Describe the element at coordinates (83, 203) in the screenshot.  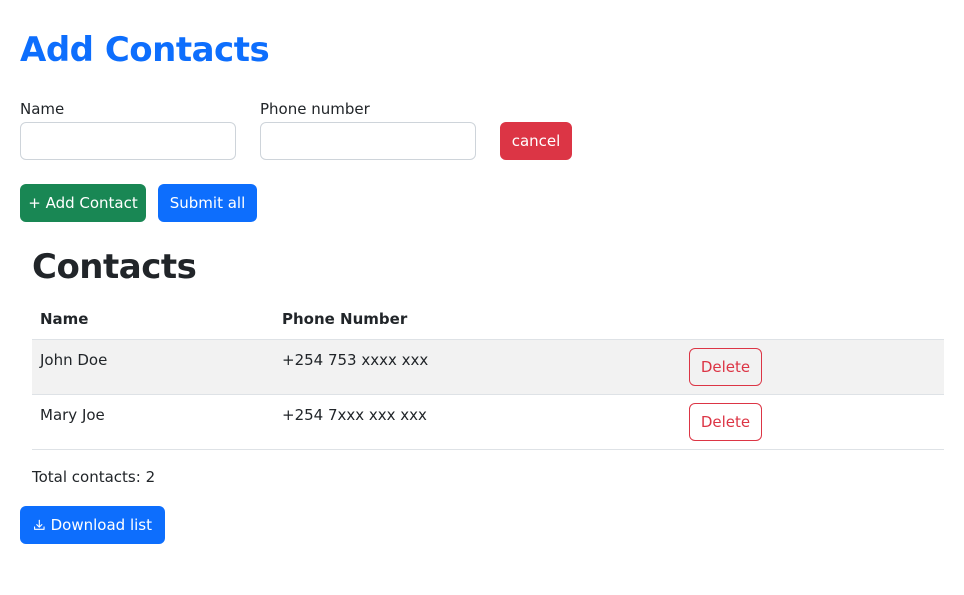
I see `add-contact-button: + Add Contact` at that location.